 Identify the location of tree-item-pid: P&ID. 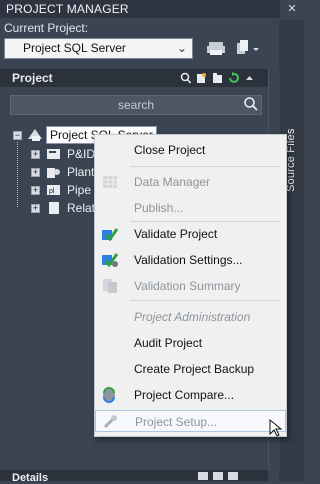
(81, 154).